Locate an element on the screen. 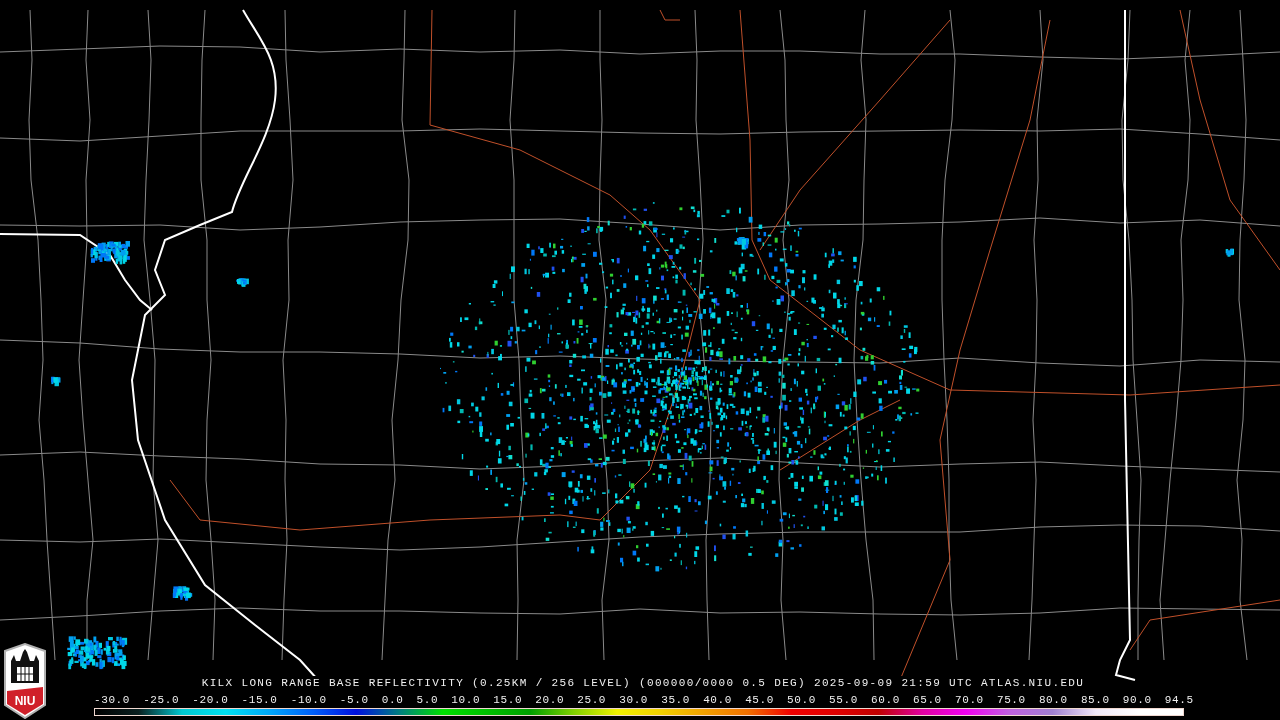 The width and height of the screenshot is (1280, 720). scale-label: 80.0 is located at coordinates (1053, 700).